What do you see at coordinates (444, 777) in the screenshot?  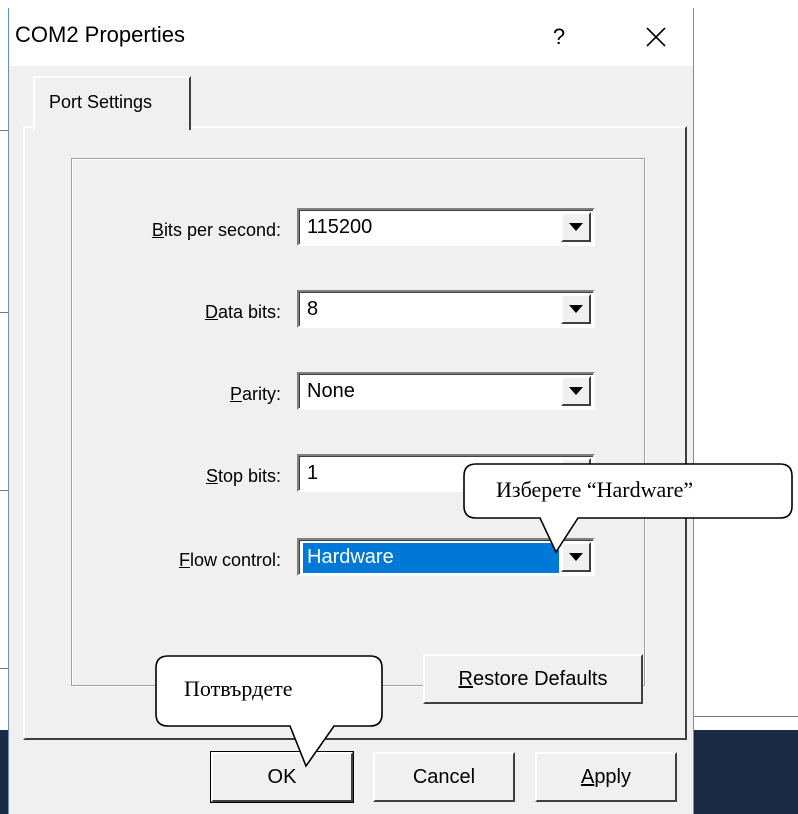 I see `cancel-button: Cancel` at bounding box center [444, 777].